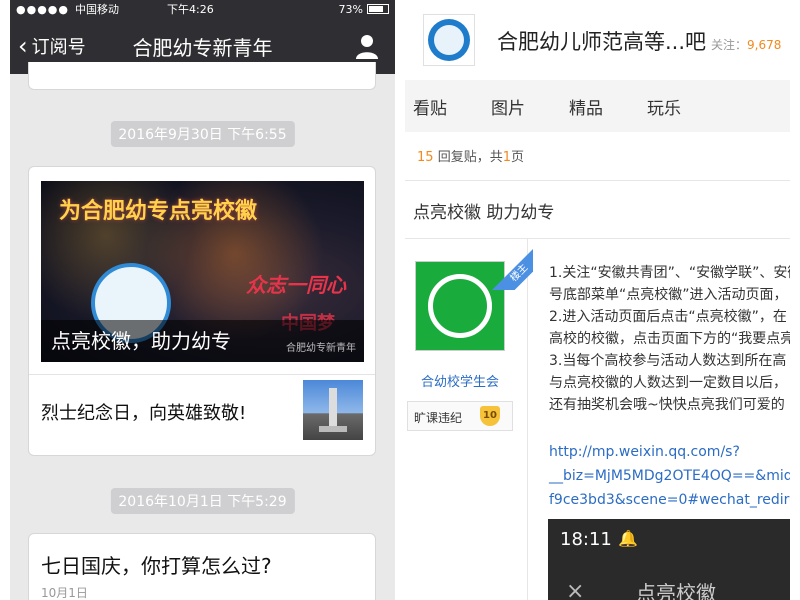 The width and height of the screenshot is (800, 600). What do you see at coordinates (601, 41) in the screenshot?
I see `forum-title: 合肥幼儿师范高等...吧` at bounding box center [601, 41].